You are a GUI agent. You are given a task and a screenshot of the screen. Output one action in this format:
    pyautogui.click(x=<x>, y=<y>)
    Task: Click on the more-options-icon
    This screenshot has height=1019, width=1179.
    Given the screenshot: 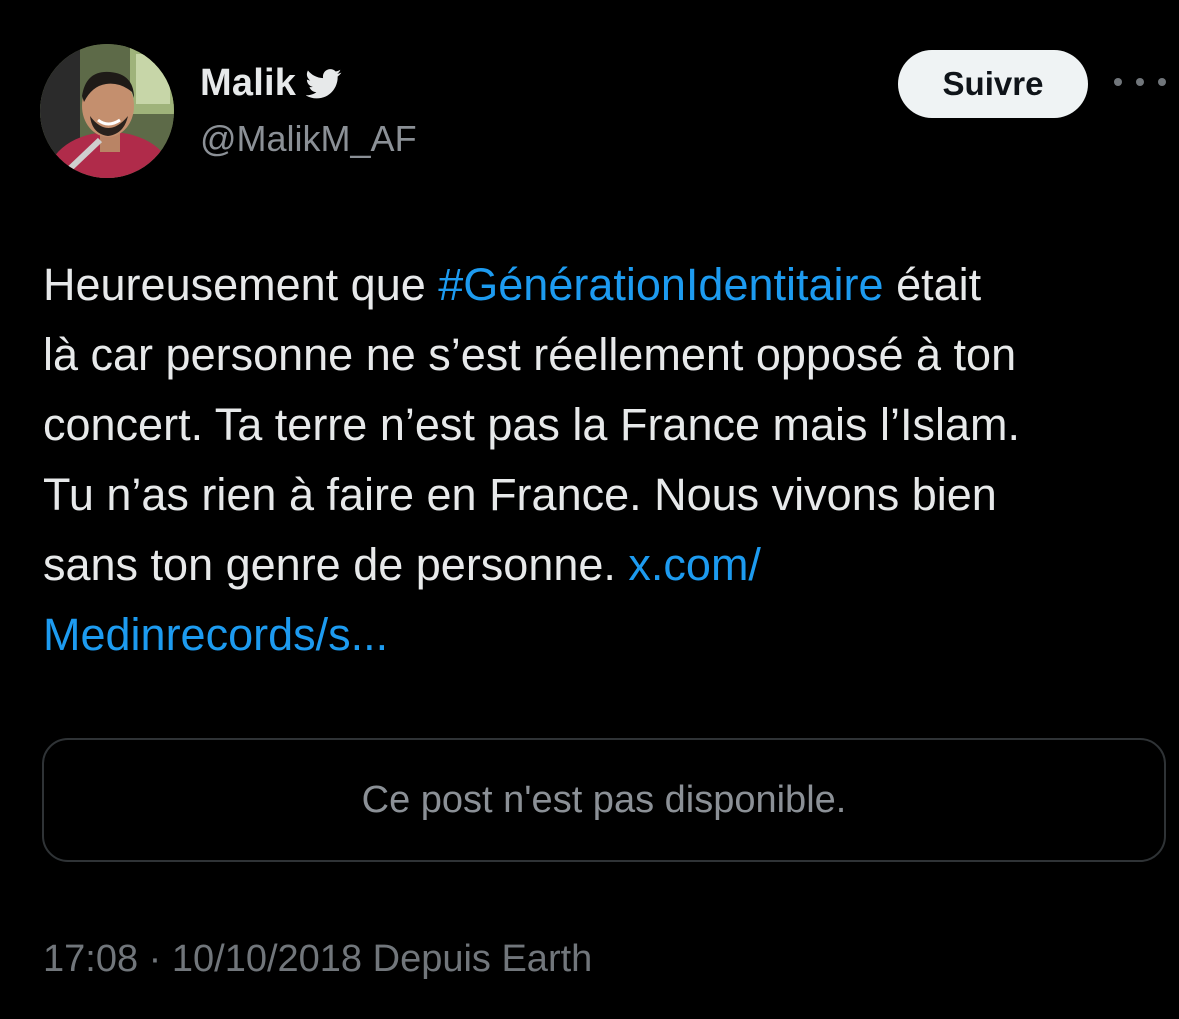 What is the action you would take?
    pyautogui.click(x=1140, y=82)
    